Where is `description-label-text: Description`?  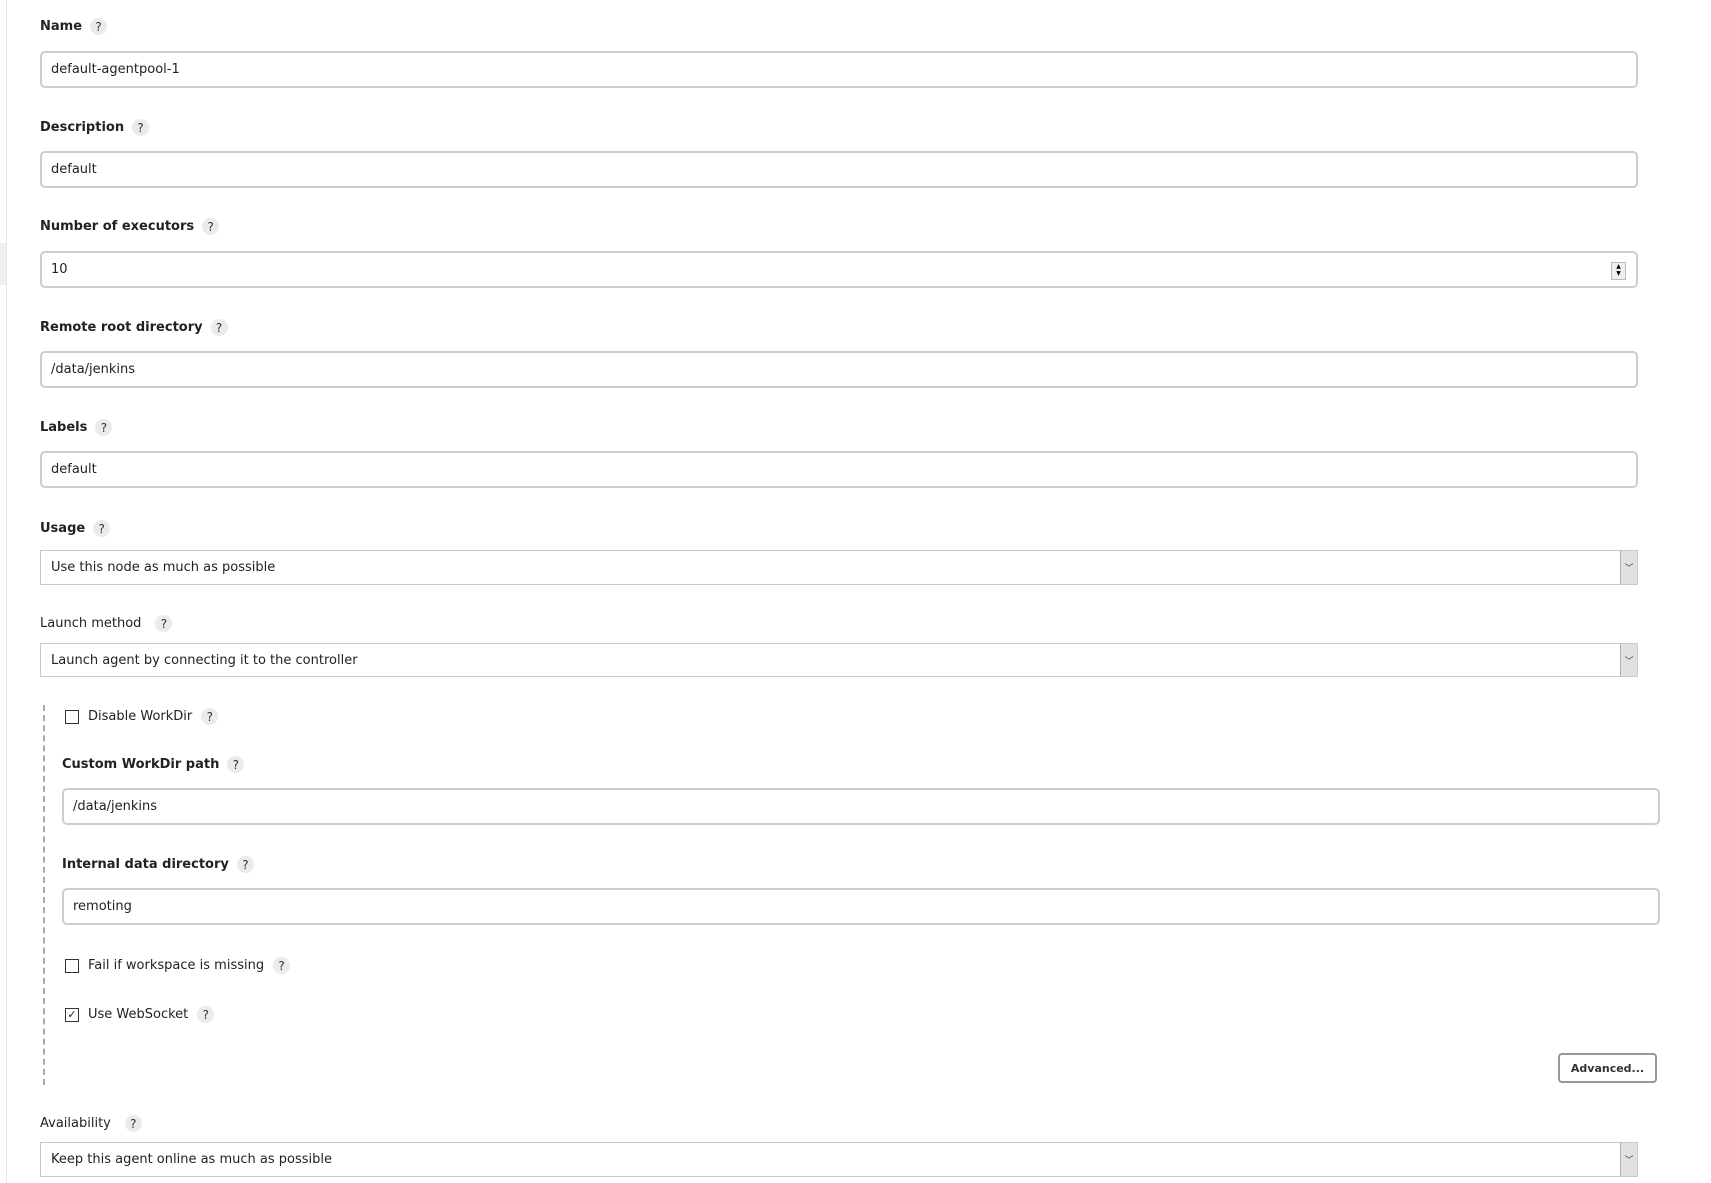 description-label-text: Description is located at coordinates (82, 127).